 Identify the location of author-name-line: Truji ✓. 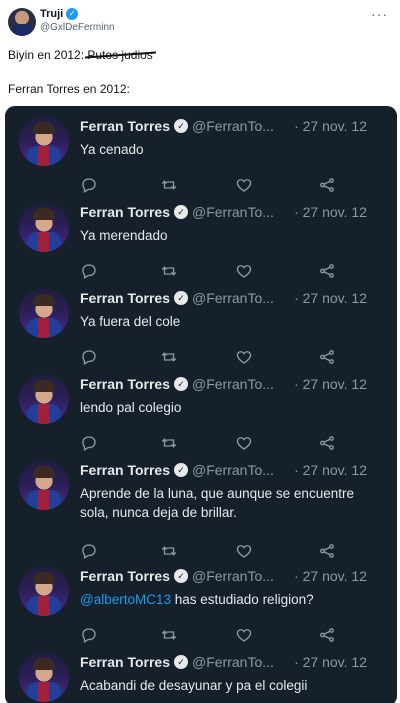
(59, 14).